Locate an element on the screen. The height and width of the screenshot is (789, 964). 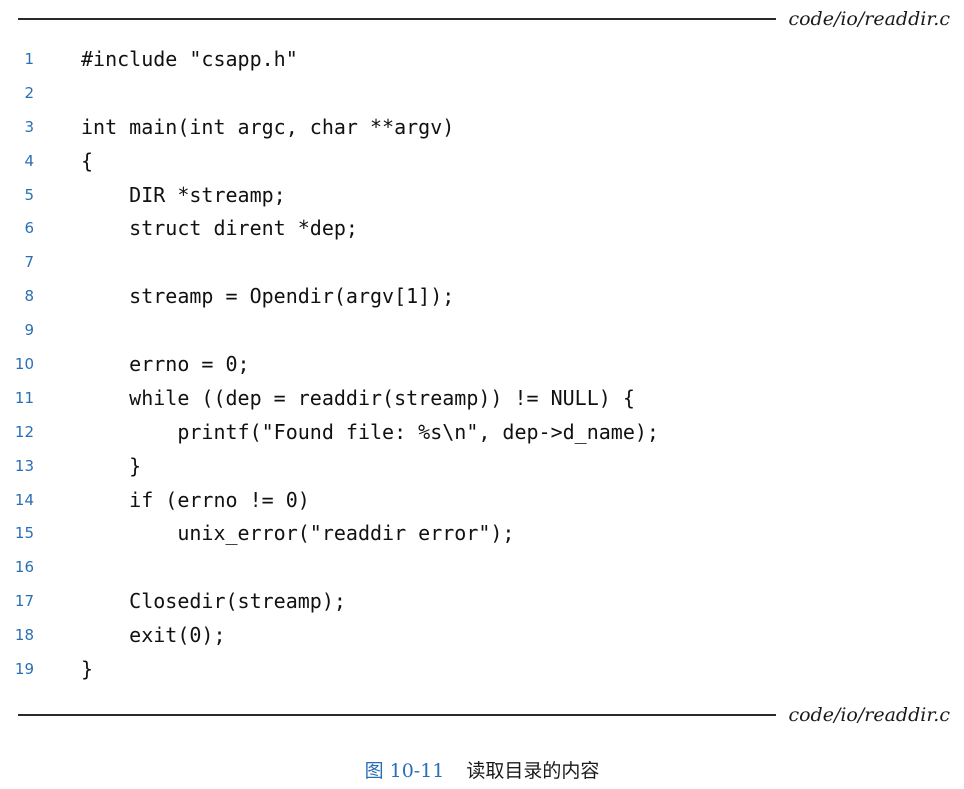
code-line: 1 #include "csapp.h" is located at coordinates (482, 59).